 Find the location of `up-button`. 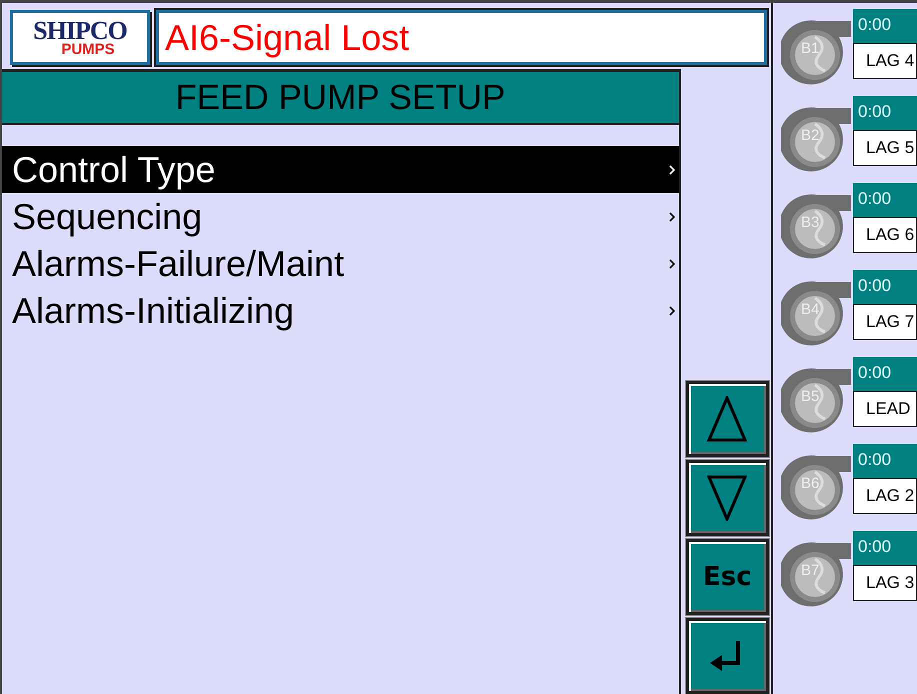

up-button is located at coordinates (727, 419).